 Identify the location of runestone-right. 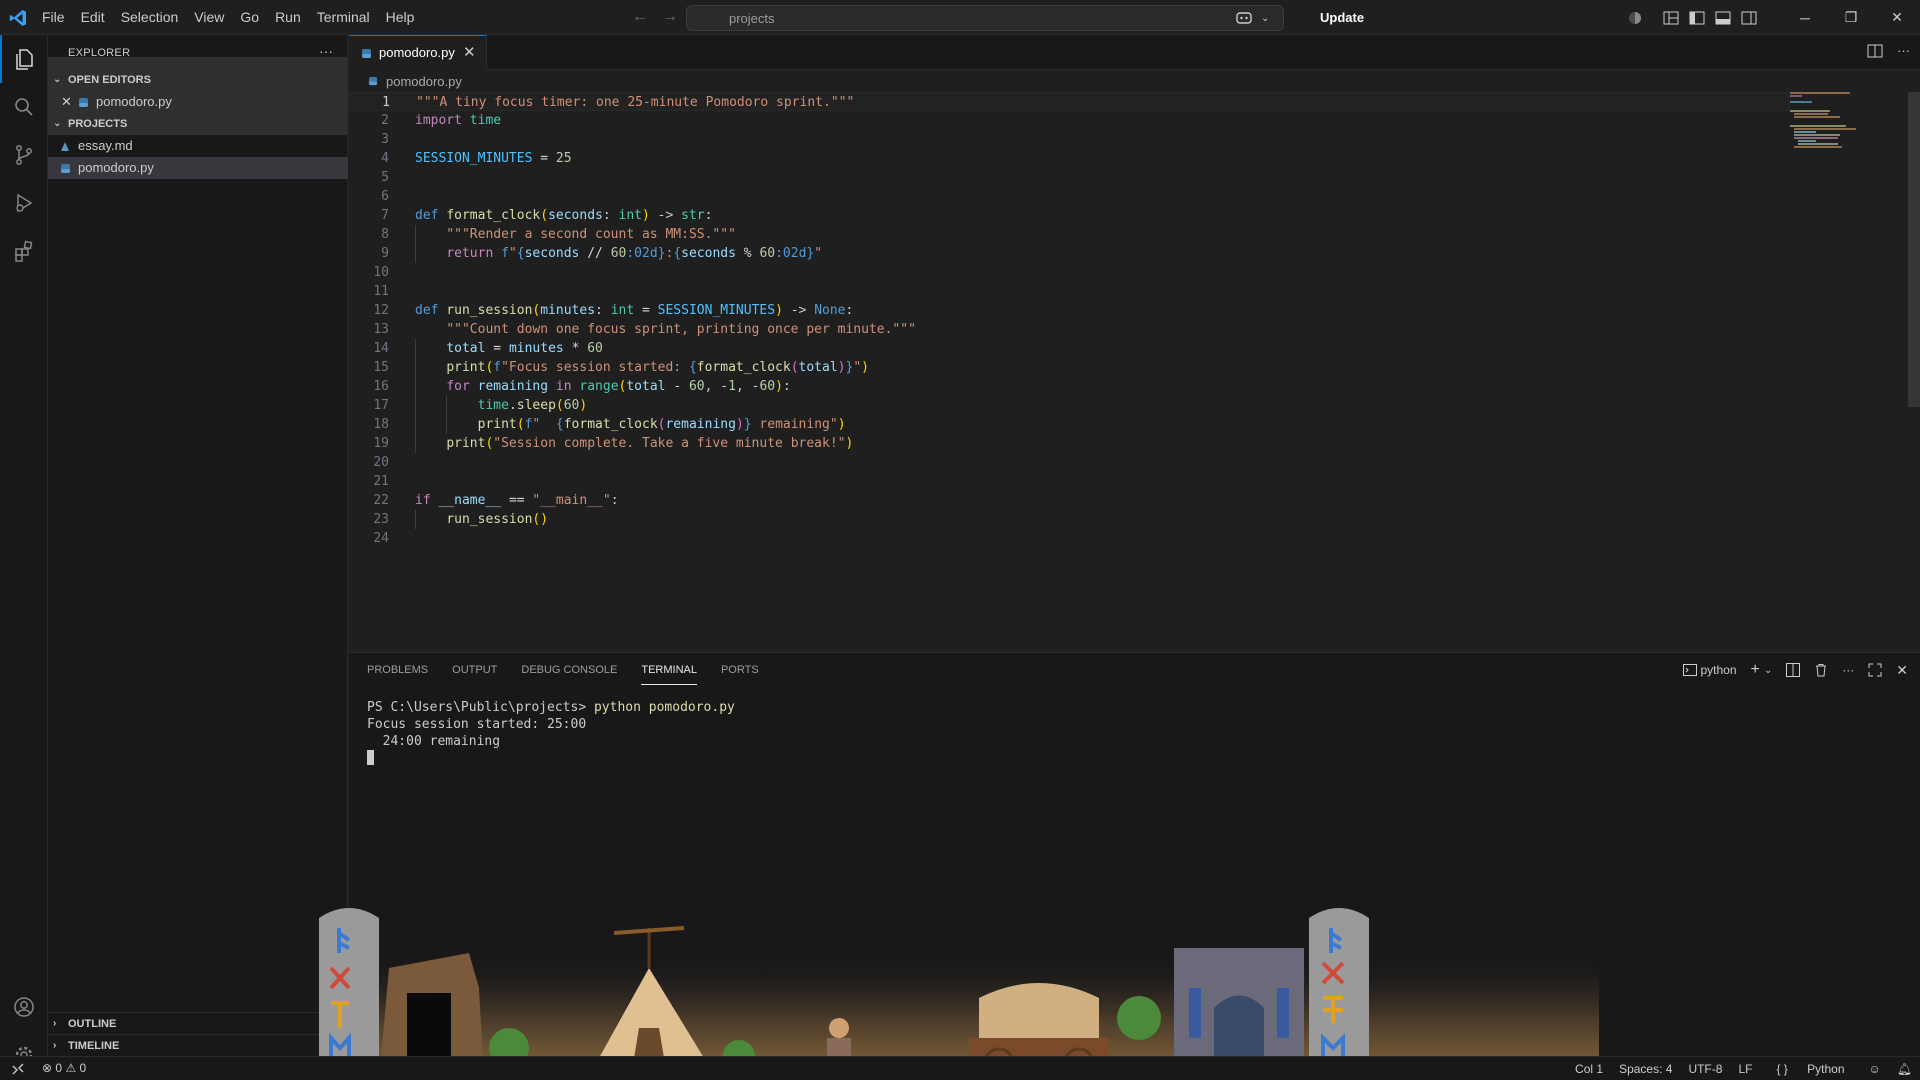
(1339, 994).